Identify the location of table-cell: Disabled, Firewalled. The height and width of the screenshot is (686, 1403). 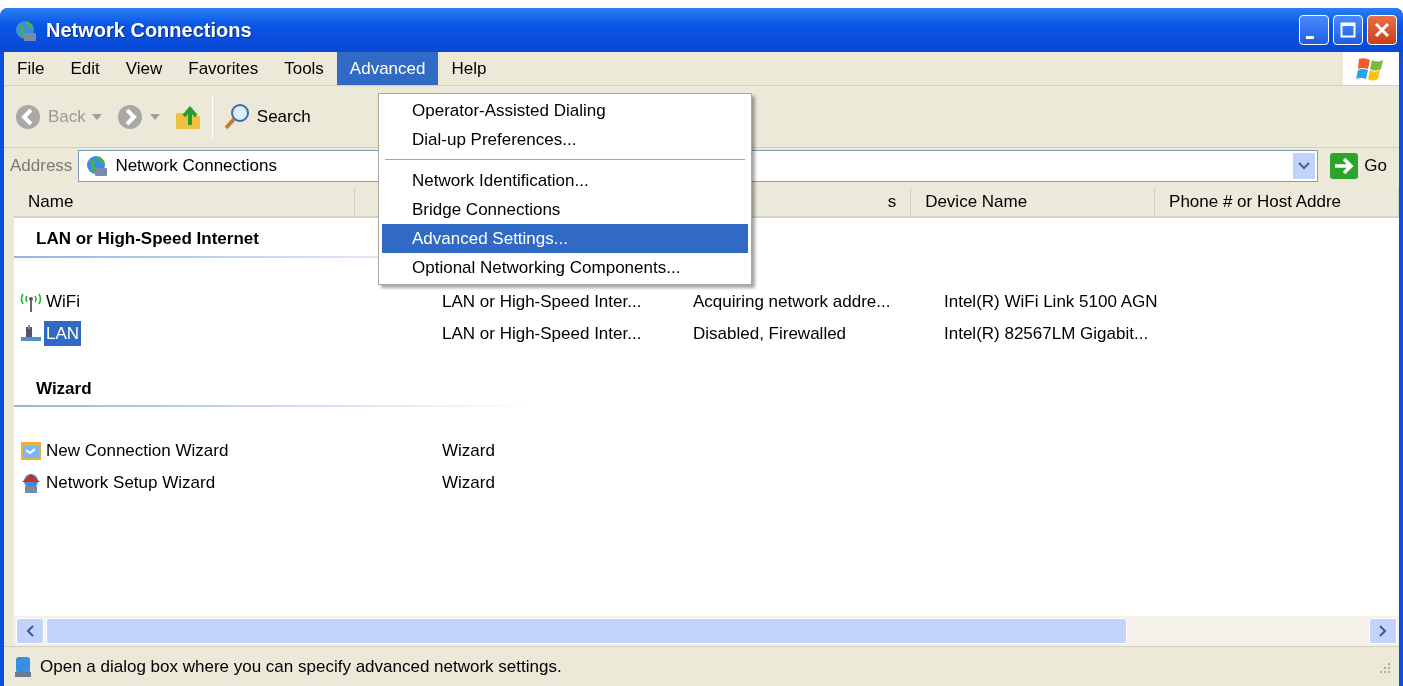
(770, 333).